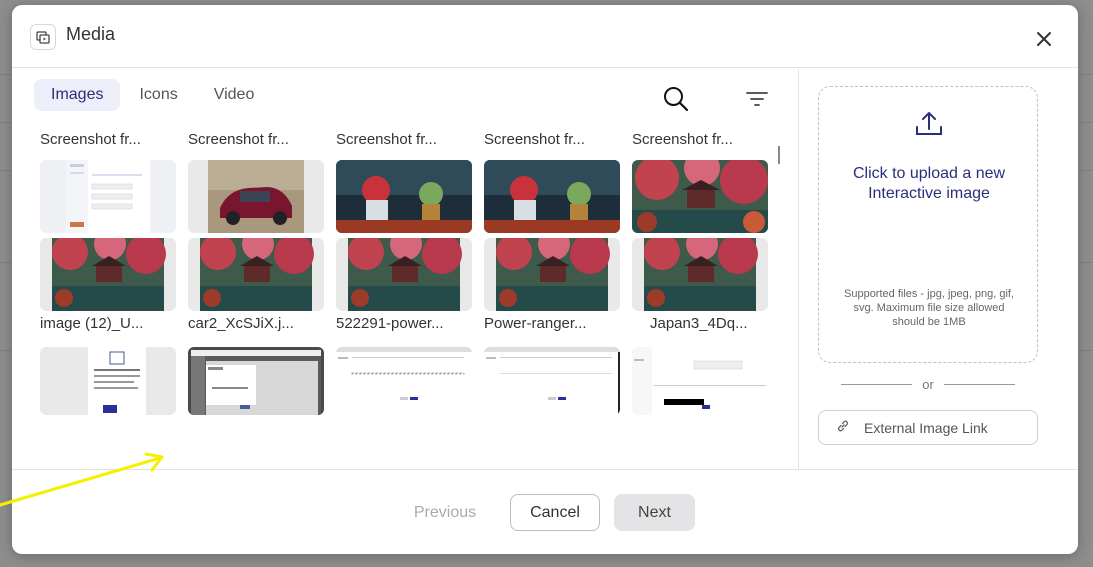 The width and height of the screenshot is (1093, 567). Describe the element at coordinates (1044, 39) in the screenshot. I see `close-icon` at that location.